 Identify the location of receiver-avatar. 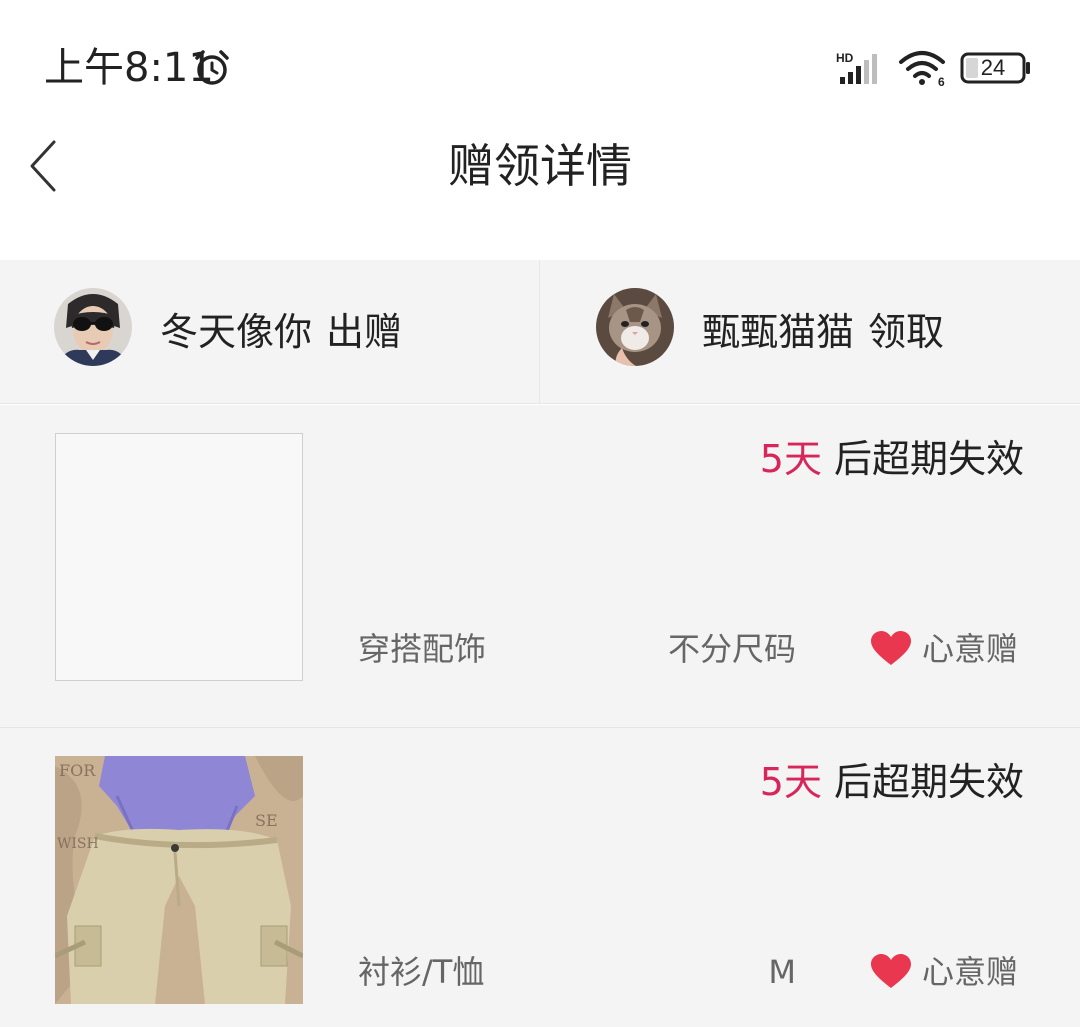
(635, 327).